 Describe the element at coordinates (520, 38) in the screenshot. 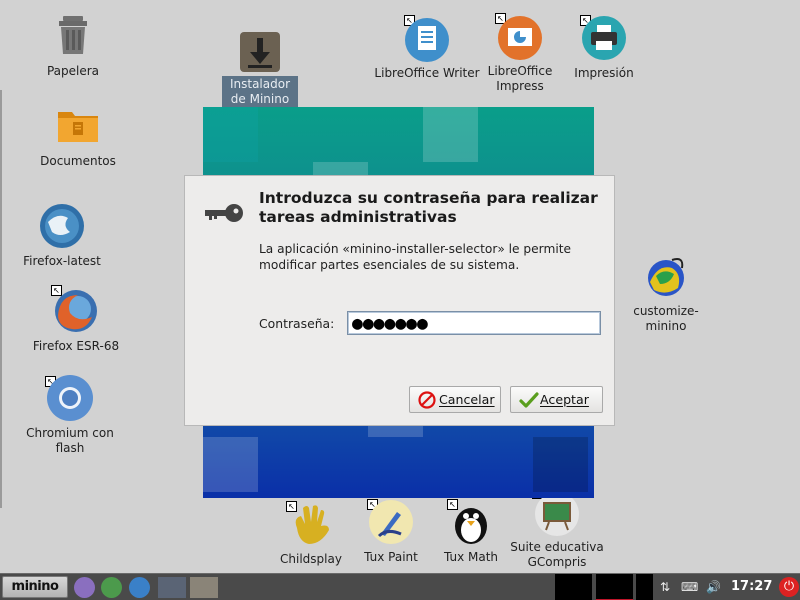

I see `impress-presentation-icon` at that location.